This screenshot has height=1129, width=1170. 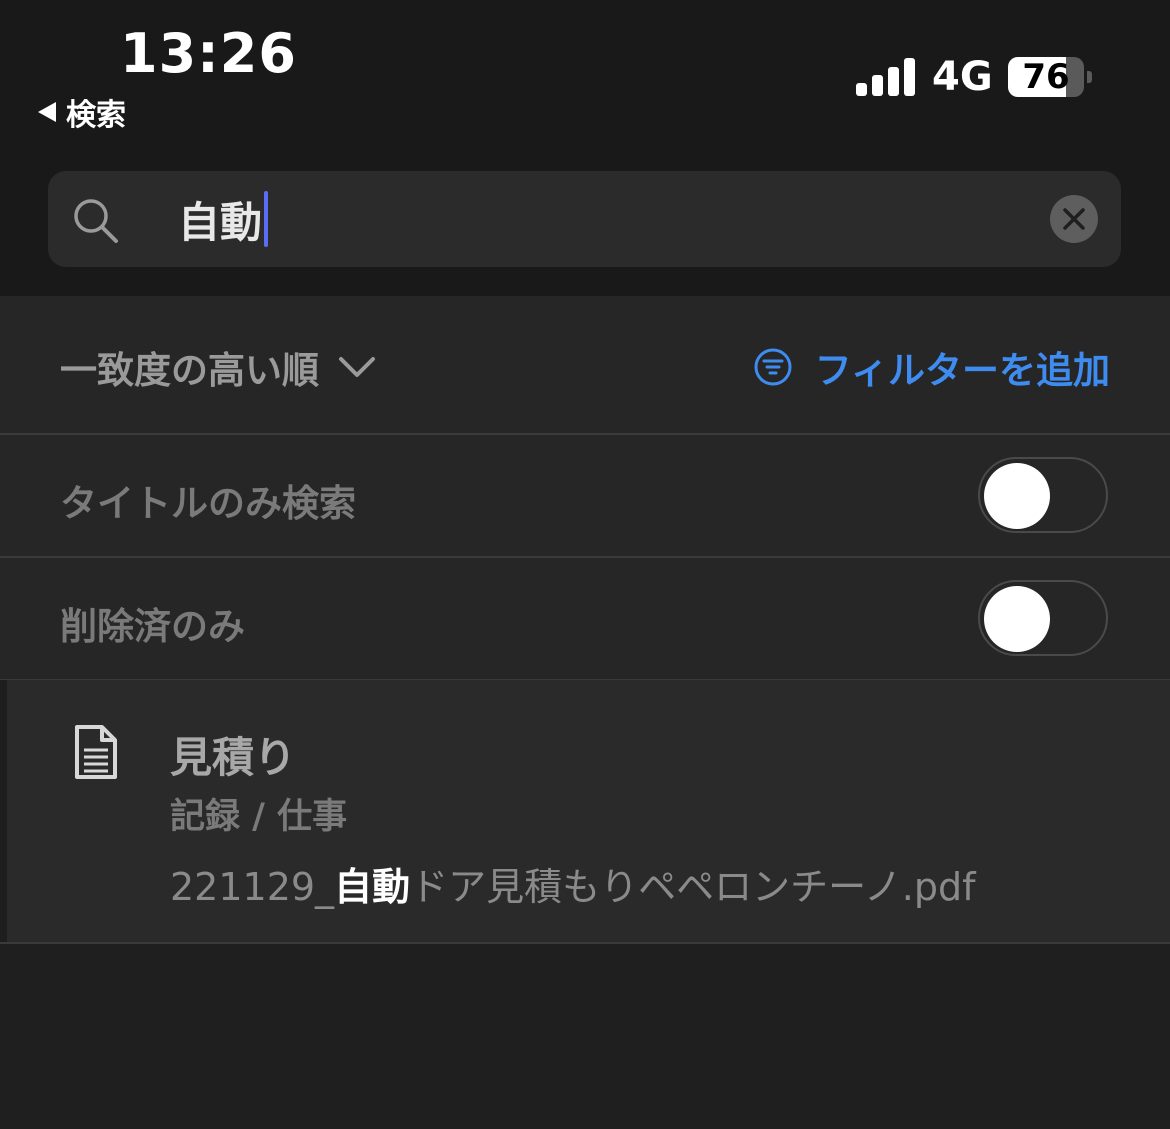 I want to click on search-input-text: 自動, so click(x=220, y=222).